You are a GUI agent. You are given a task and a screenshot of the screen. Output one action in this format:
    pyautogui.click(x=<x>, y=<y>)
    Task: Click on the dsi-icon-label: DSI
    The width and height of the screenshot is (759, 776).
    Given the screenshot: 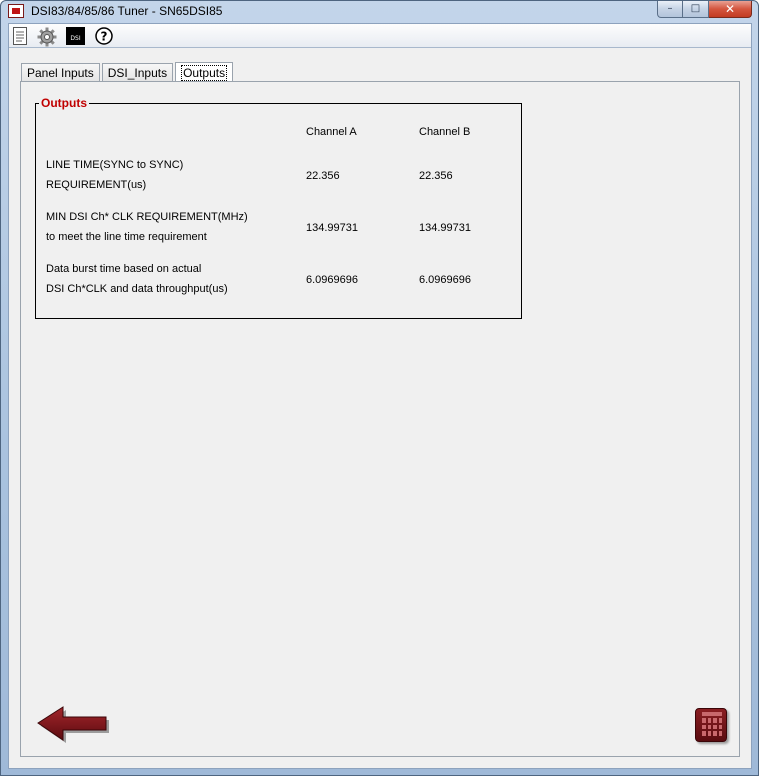 What is the action you would take?
    pyautogui.click(x=75, y=38)
    